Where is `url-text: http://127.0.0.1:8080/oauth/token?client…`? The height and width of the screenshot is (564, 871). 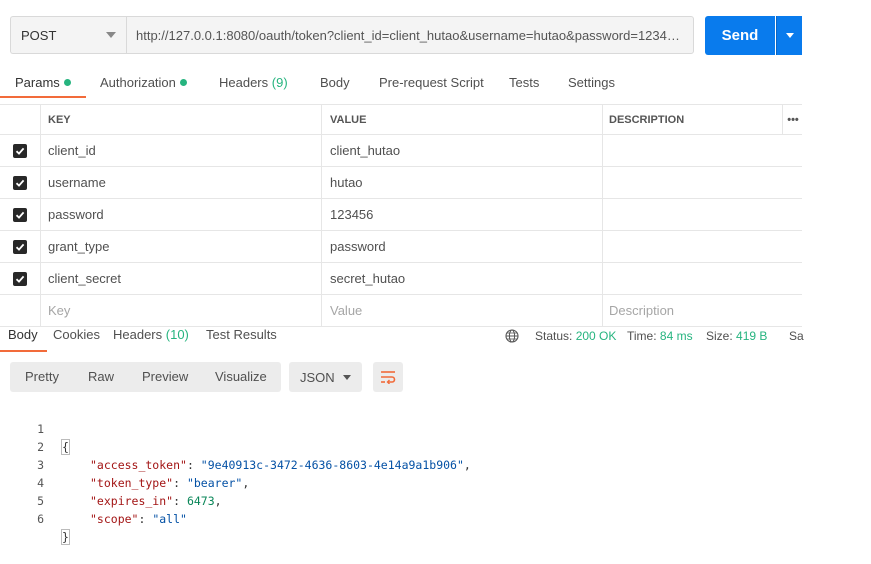 url-text: http://127.0.0.1:8080/oauth/token?client… is located at coordinates (410, 35).